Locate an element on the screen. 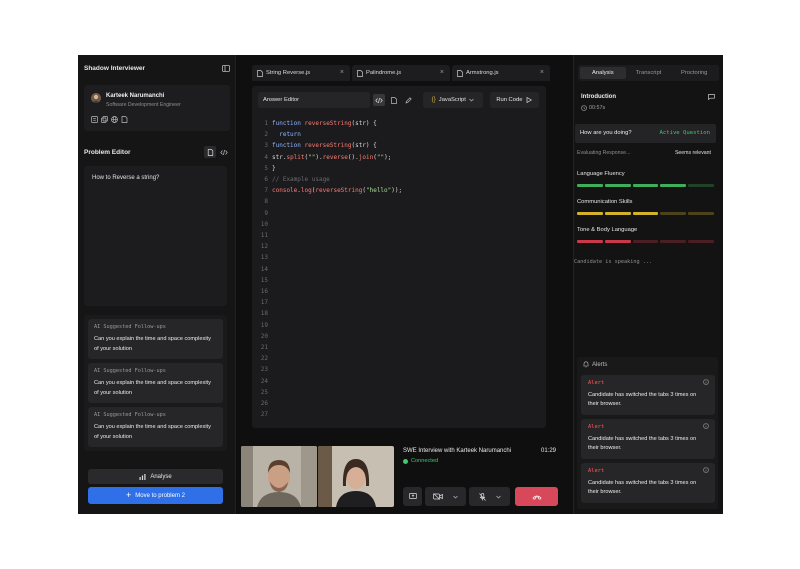  camera-toggle-button is located at coordinates (445, 496).